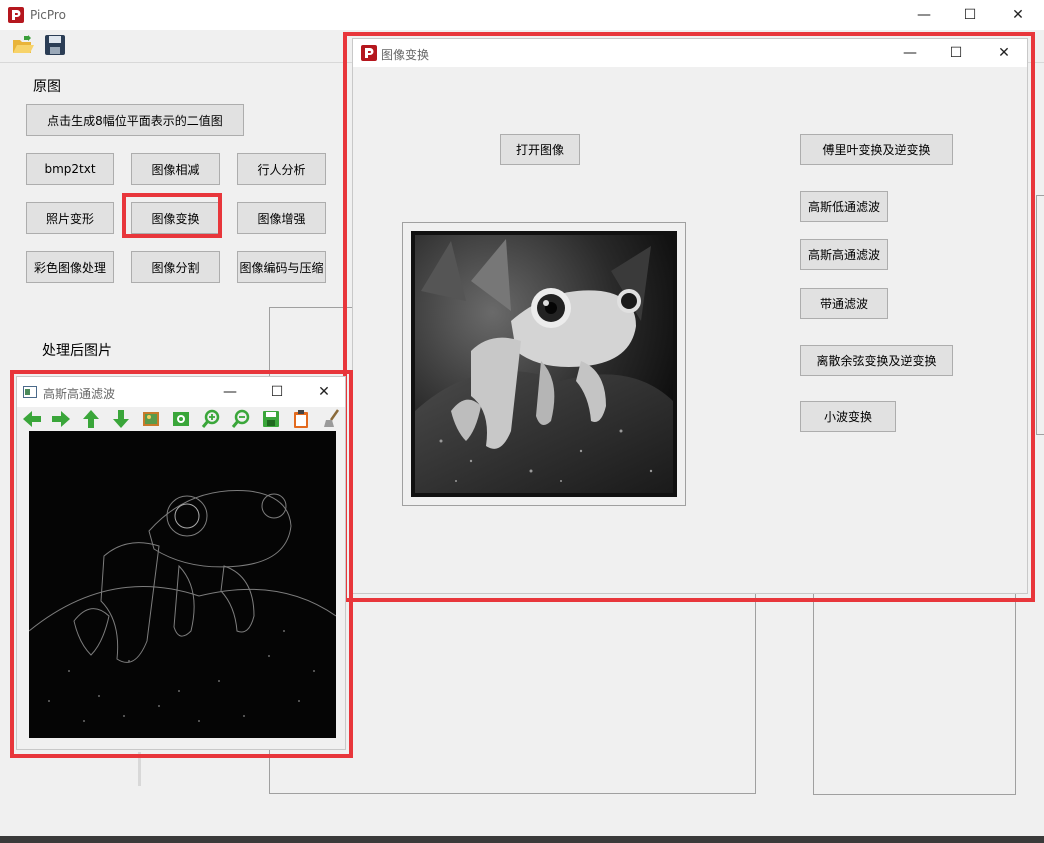 The width and height of the screenshot is (1044, 843). Describe the element at coordinates (135, 120) in the screenshot. I see `bitplane-button: 点击生成8幅位平面表示的二值图` at that location.